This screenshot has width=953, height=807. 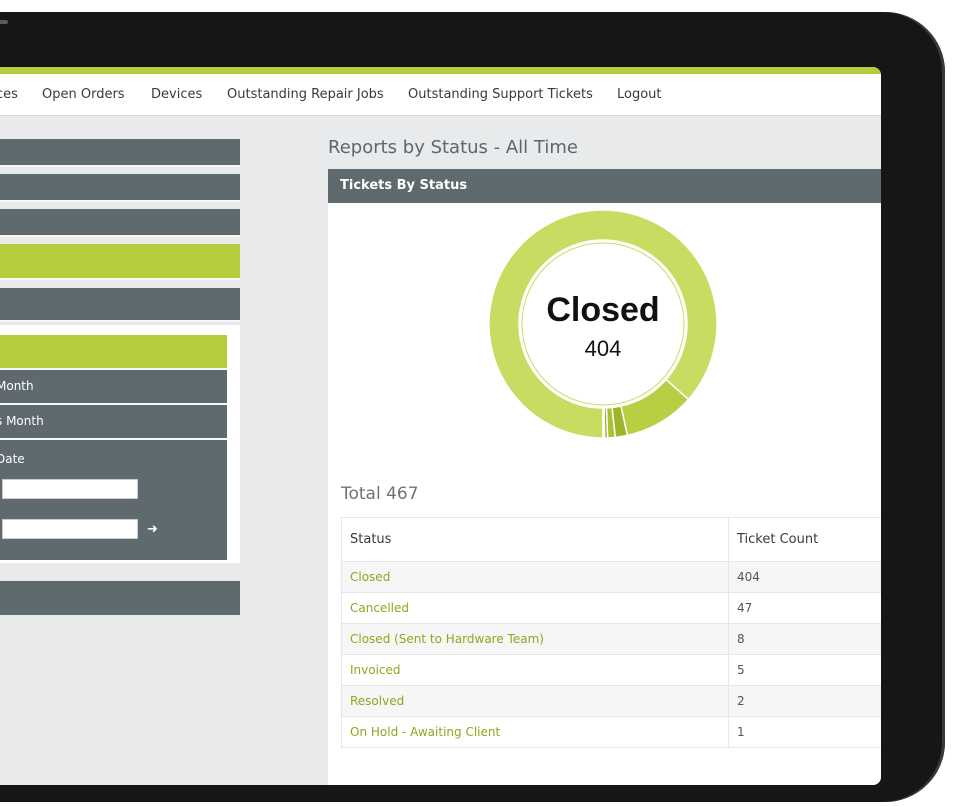 What do you see at coordinates (604, 423) in the screenshot?
I see `donut-slice-on-hold-awaiting-client` at bounding box center [604, 423].